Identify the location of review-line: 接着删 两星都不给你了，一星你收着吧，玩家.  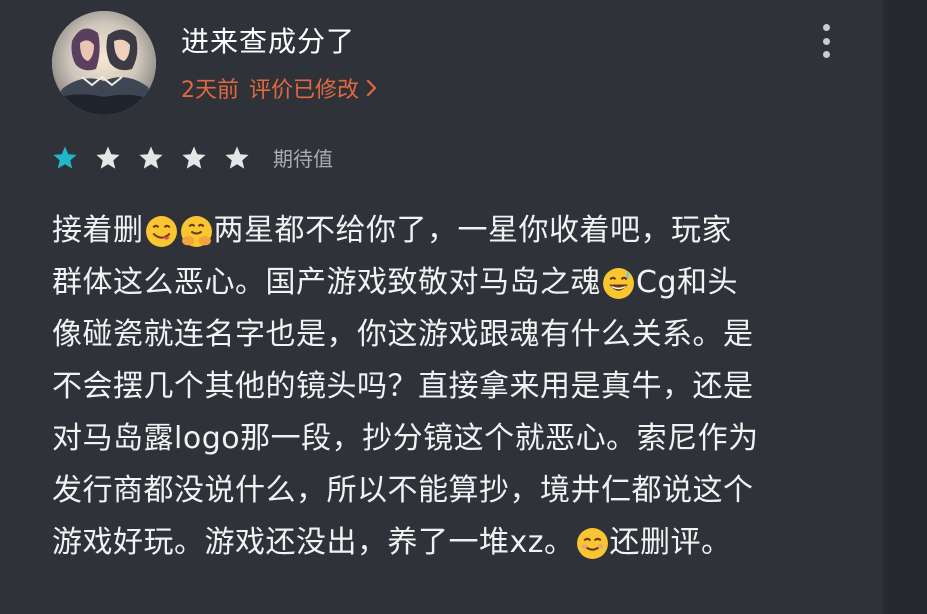
(447, 231).